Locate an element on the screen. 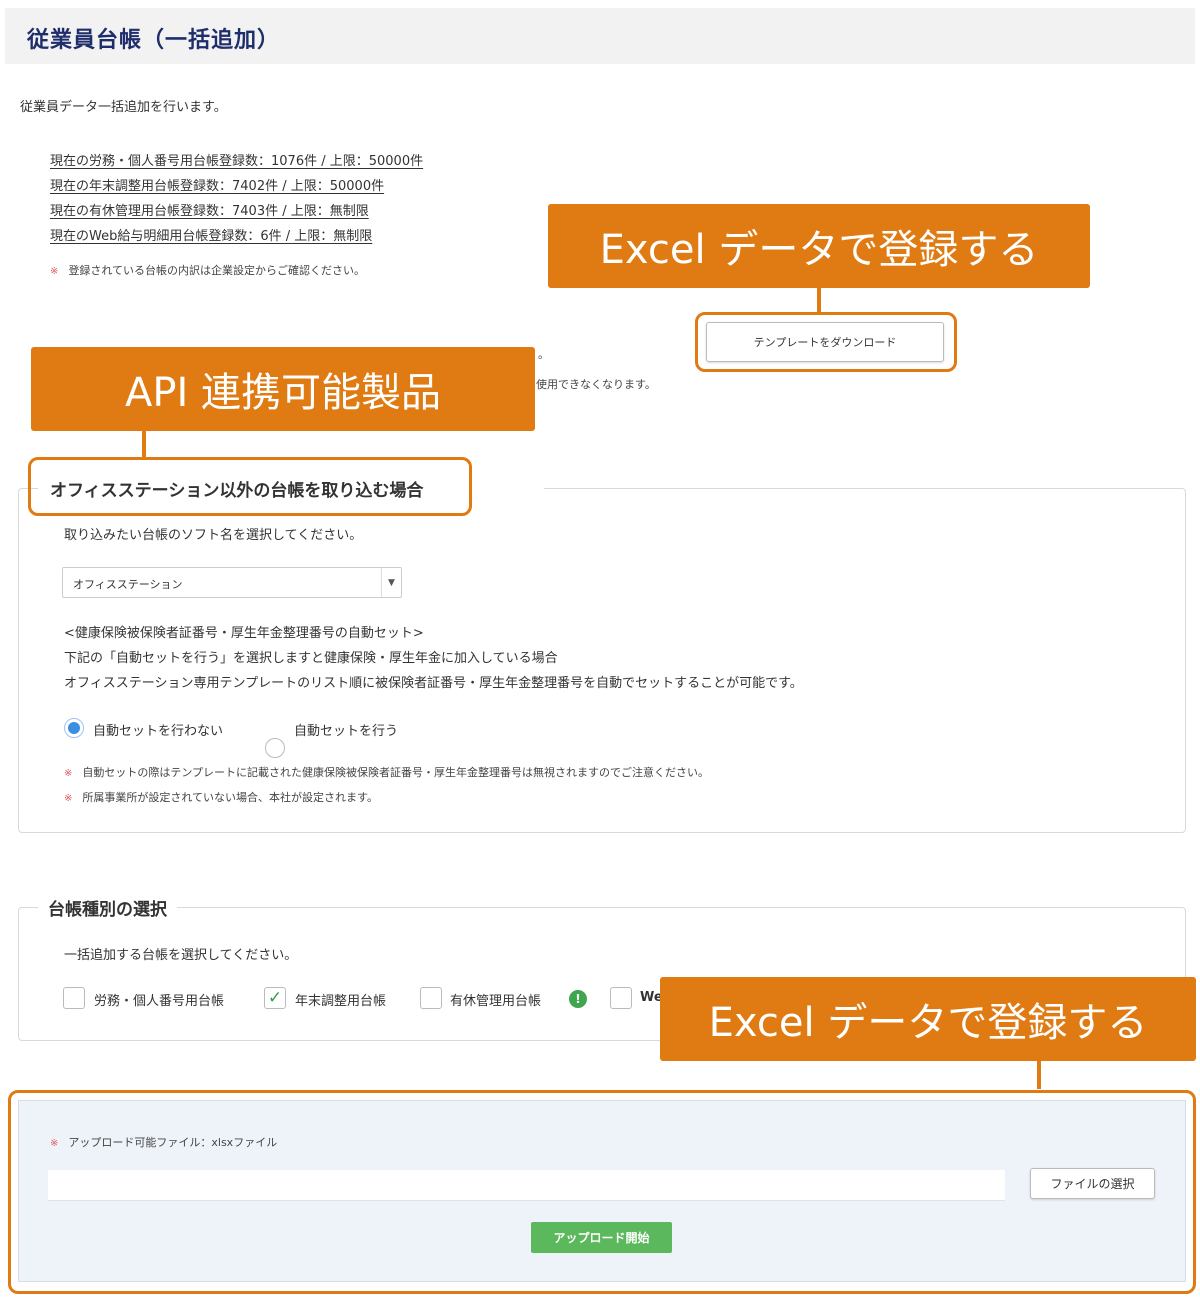  checkbox-nenmatsu-label: 年末調整用台帳 is located at coordinates (341, 1001).